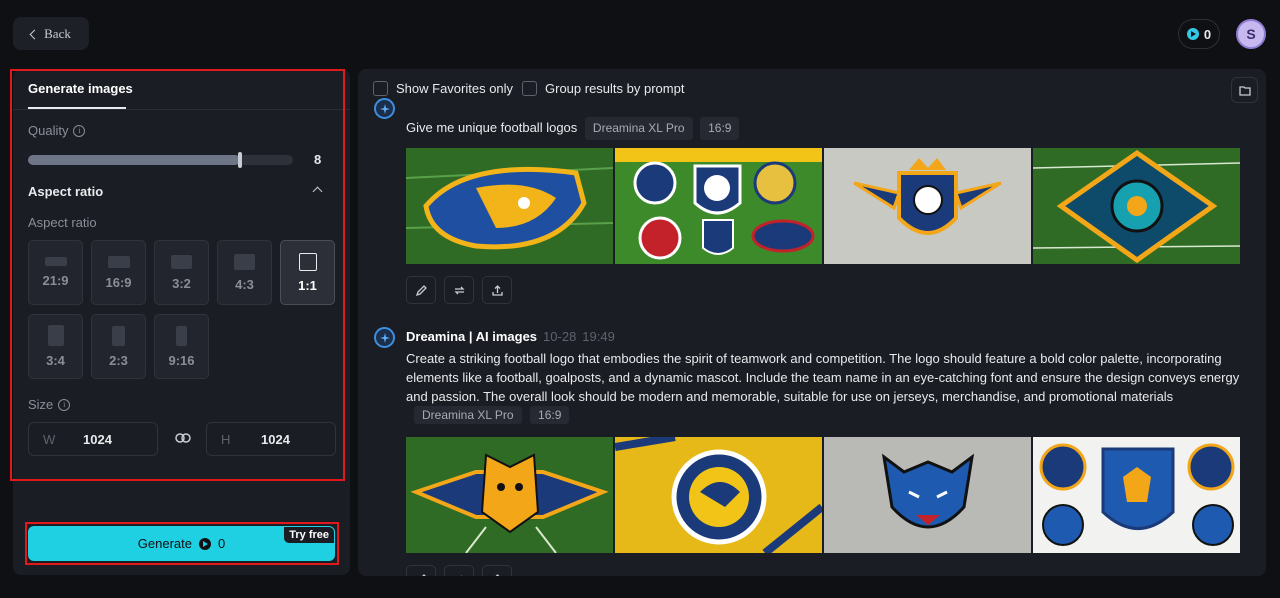 Image resolution: width=1280 pixels, height=598 pixels. Describe the element at coordinates (244, 284) in the screenshot. I see `aspect-ratio-option-label: 4:3` at that location.